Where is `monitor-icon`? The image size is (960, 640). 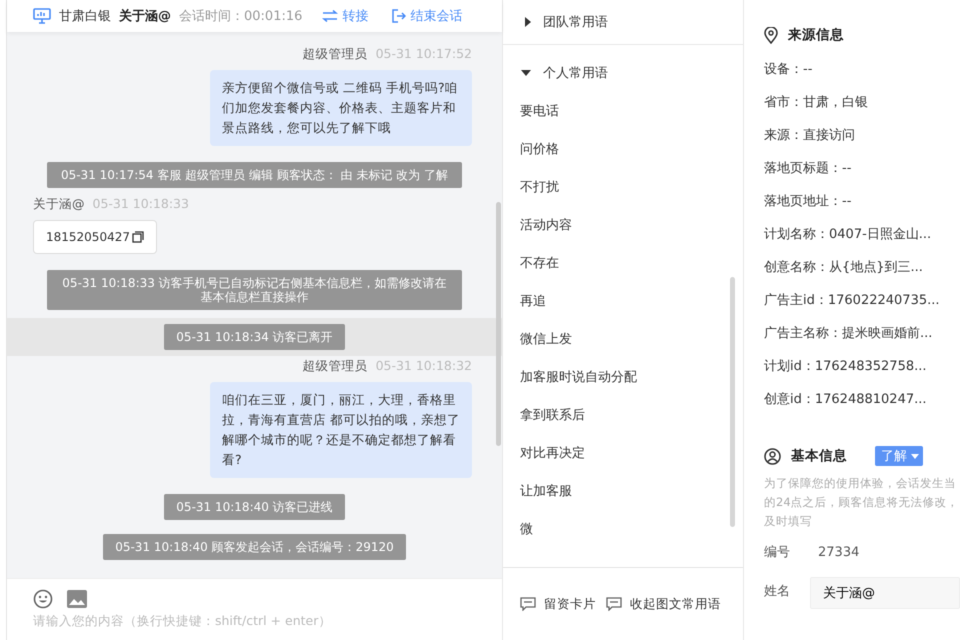
monitor-icon is located at coordinates (42, 16).